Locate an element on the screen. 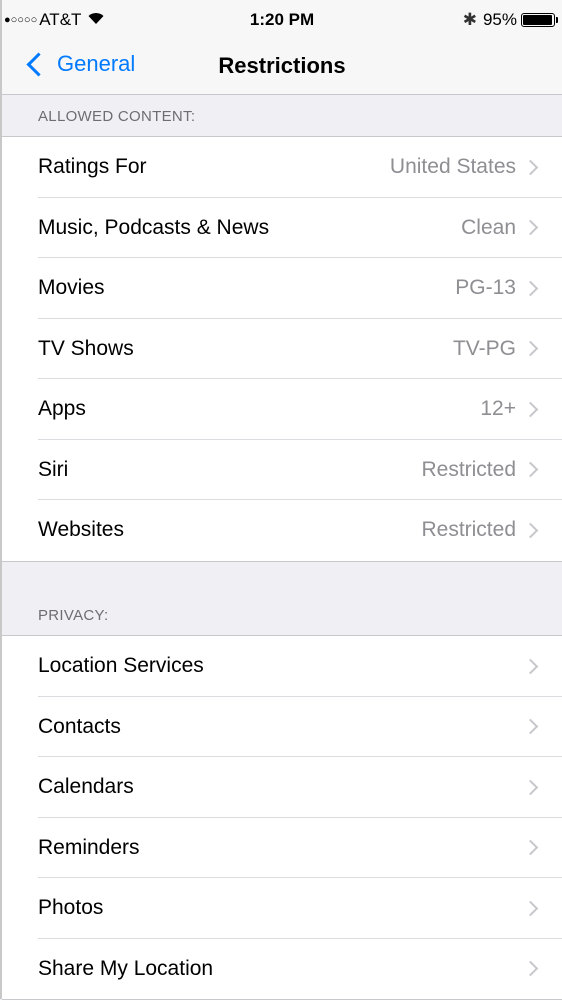  page-title: Restrictions is located at coordinates (282, 65).